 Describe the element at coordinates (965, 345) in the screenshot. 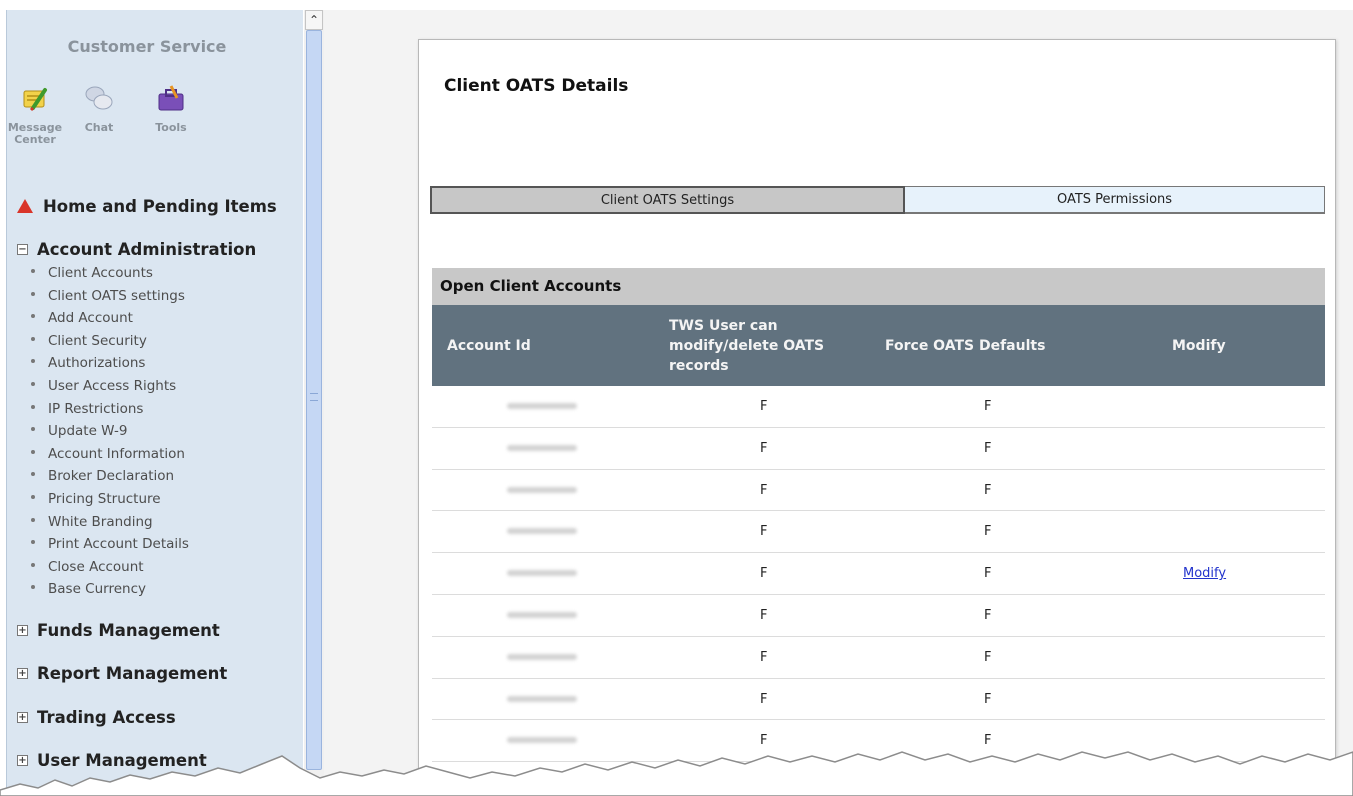

I see `column-header-force-defaults: Force OATS Defaults` at that location.